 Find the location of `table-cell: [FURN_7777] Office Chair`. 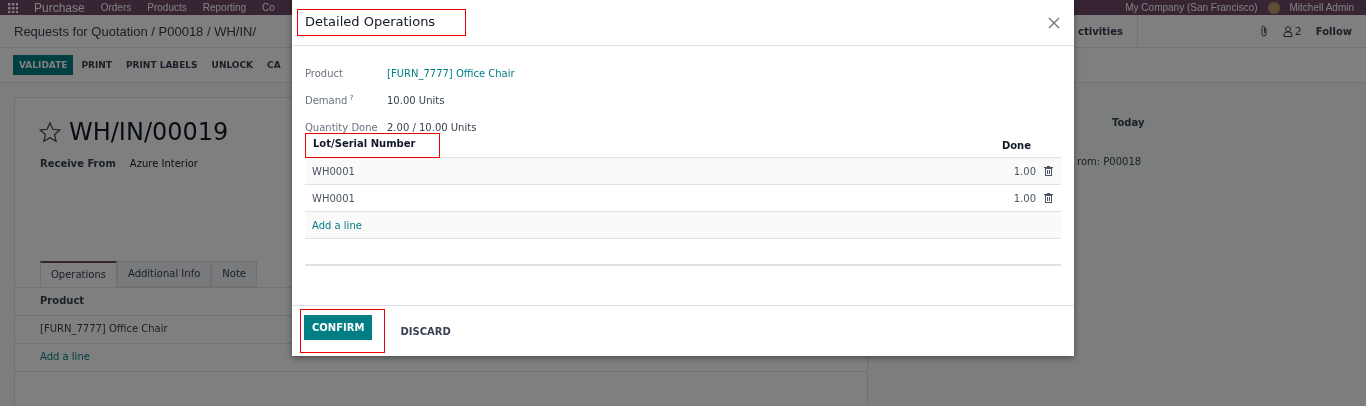

table-cell: [FURN_7777] Office Chair is located at coordinates (104, 329).